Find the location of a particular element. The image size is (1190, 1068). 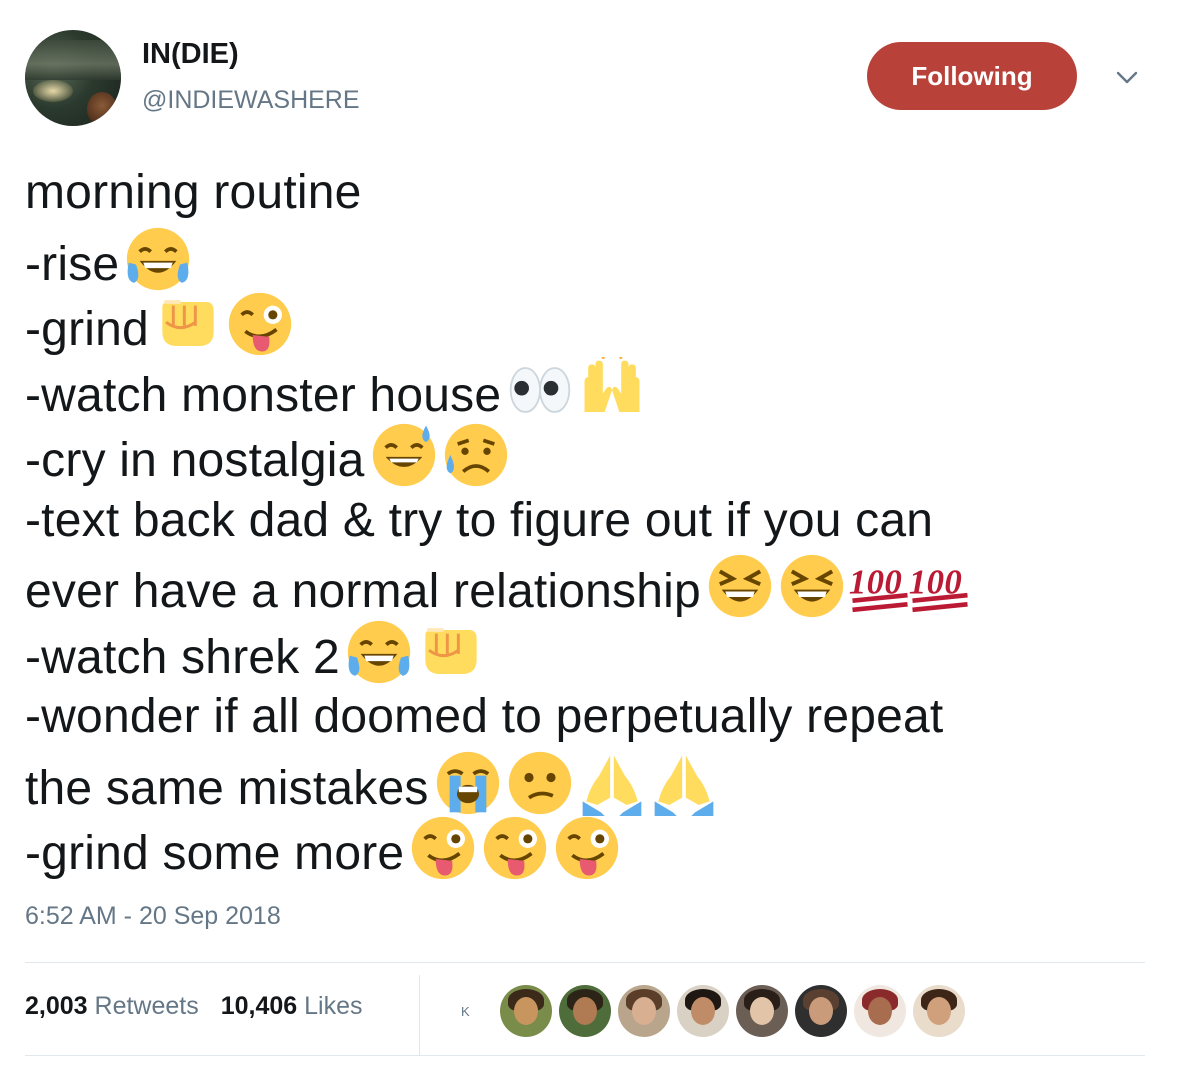

tweet-line-text: ever have a normal relationship is located at coordinates (363, 591).